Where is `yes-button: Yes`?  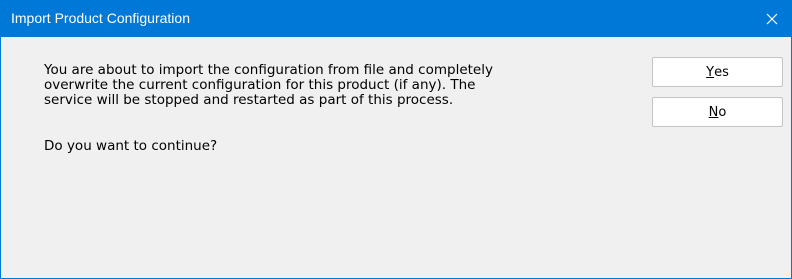
yes-button: Yes is located at coordinates (717, 72).